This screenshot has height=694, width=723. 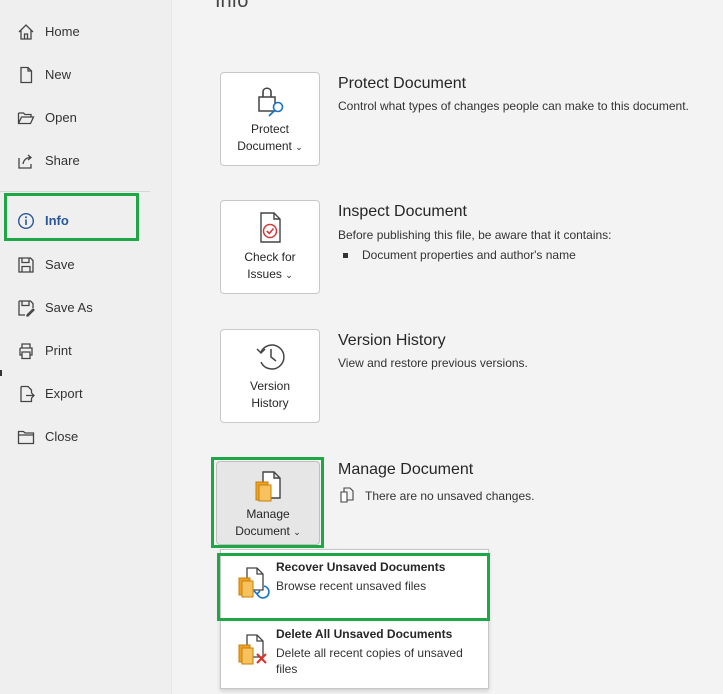 I want to click on protect-document-button: Protect Document ⌄, so click(x=270, y=119).